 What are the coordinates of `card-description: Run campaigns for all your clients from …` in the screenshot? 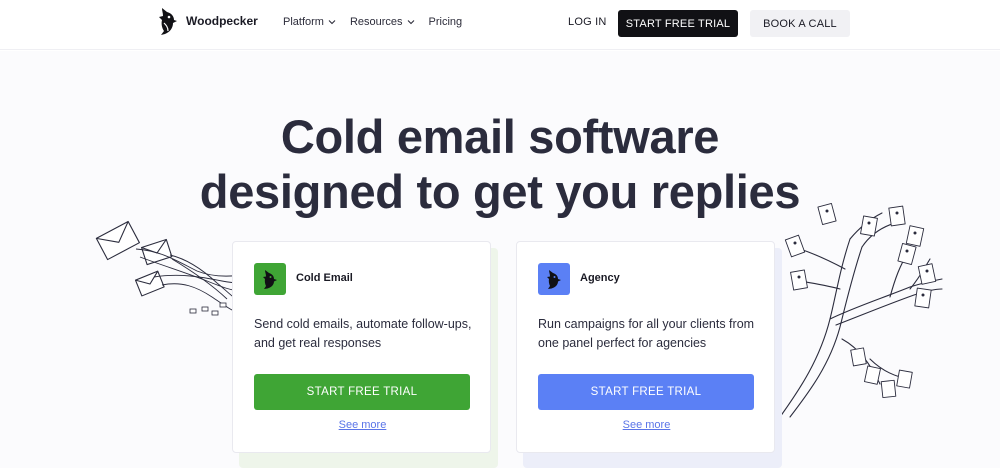 It's located at (646, 333).